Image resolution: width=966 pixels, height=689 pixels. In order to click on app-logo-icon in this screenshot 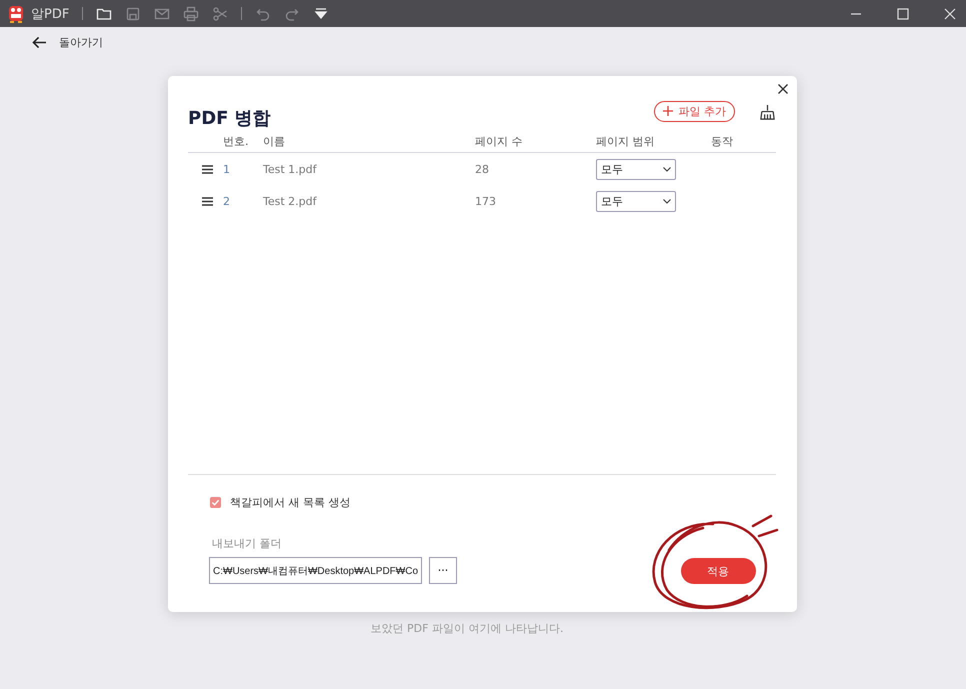, I will do `click(16, 14)`.